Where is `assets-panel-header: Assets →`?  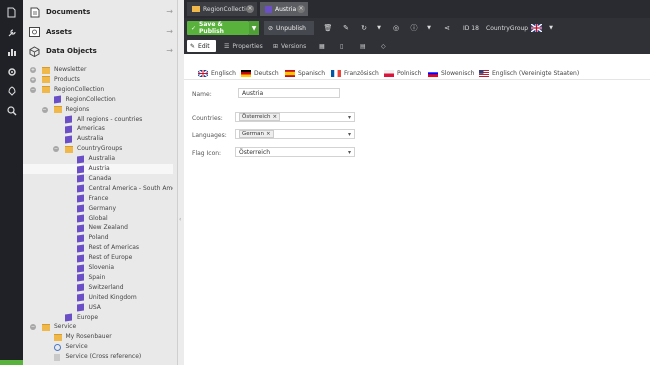
assets-panel-header: Assets → is located at coordinates (100, 32).